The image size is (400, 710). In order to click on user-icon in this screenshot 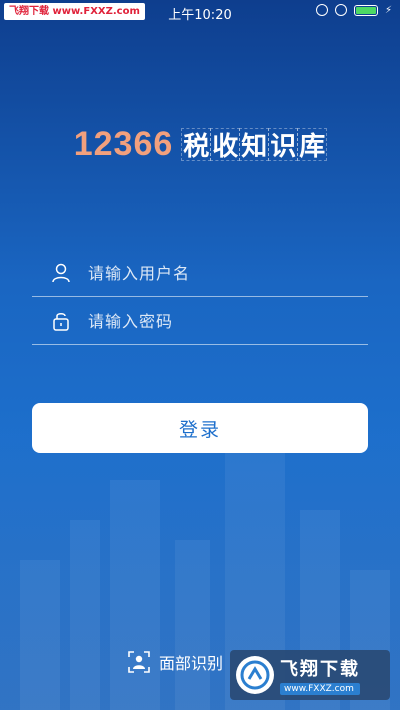, I will do `click(61, 273)`.